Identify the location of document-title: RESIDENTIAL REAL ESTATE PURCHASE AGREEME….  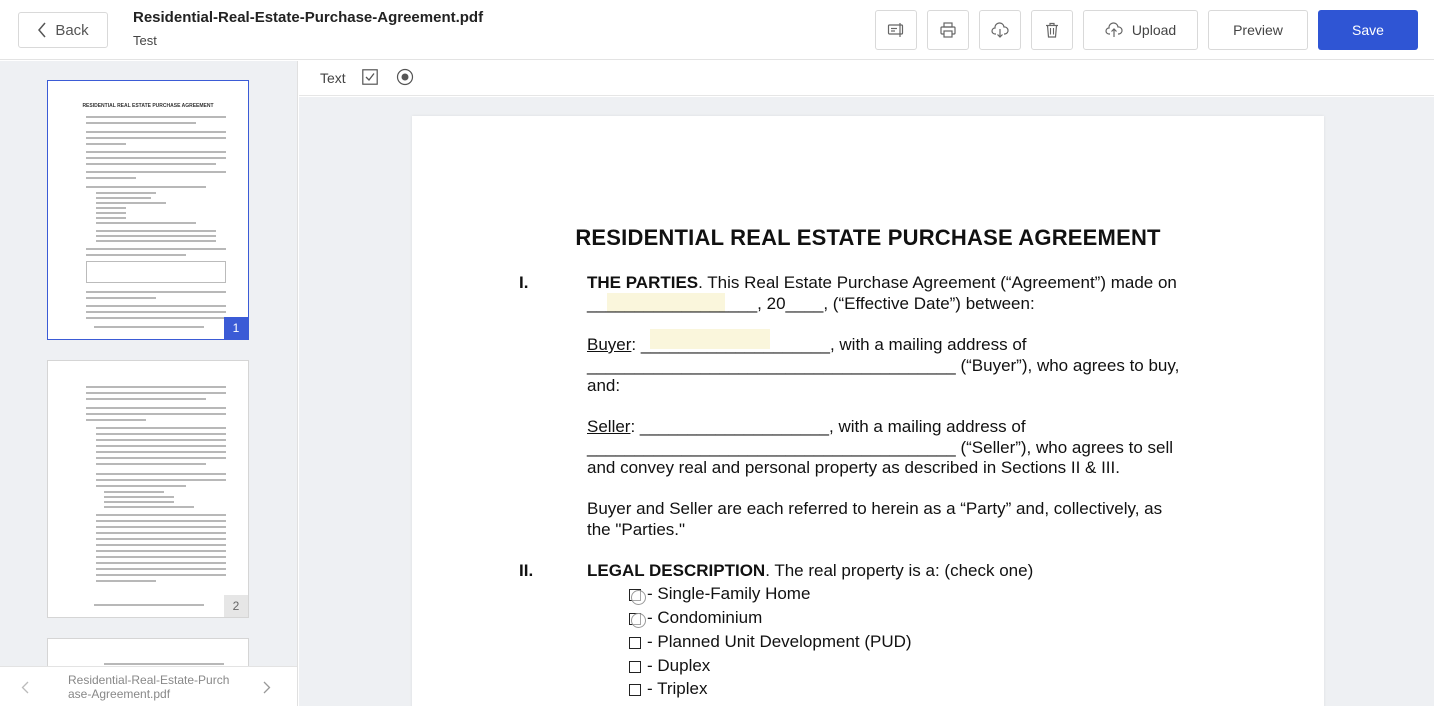
(868, 237).